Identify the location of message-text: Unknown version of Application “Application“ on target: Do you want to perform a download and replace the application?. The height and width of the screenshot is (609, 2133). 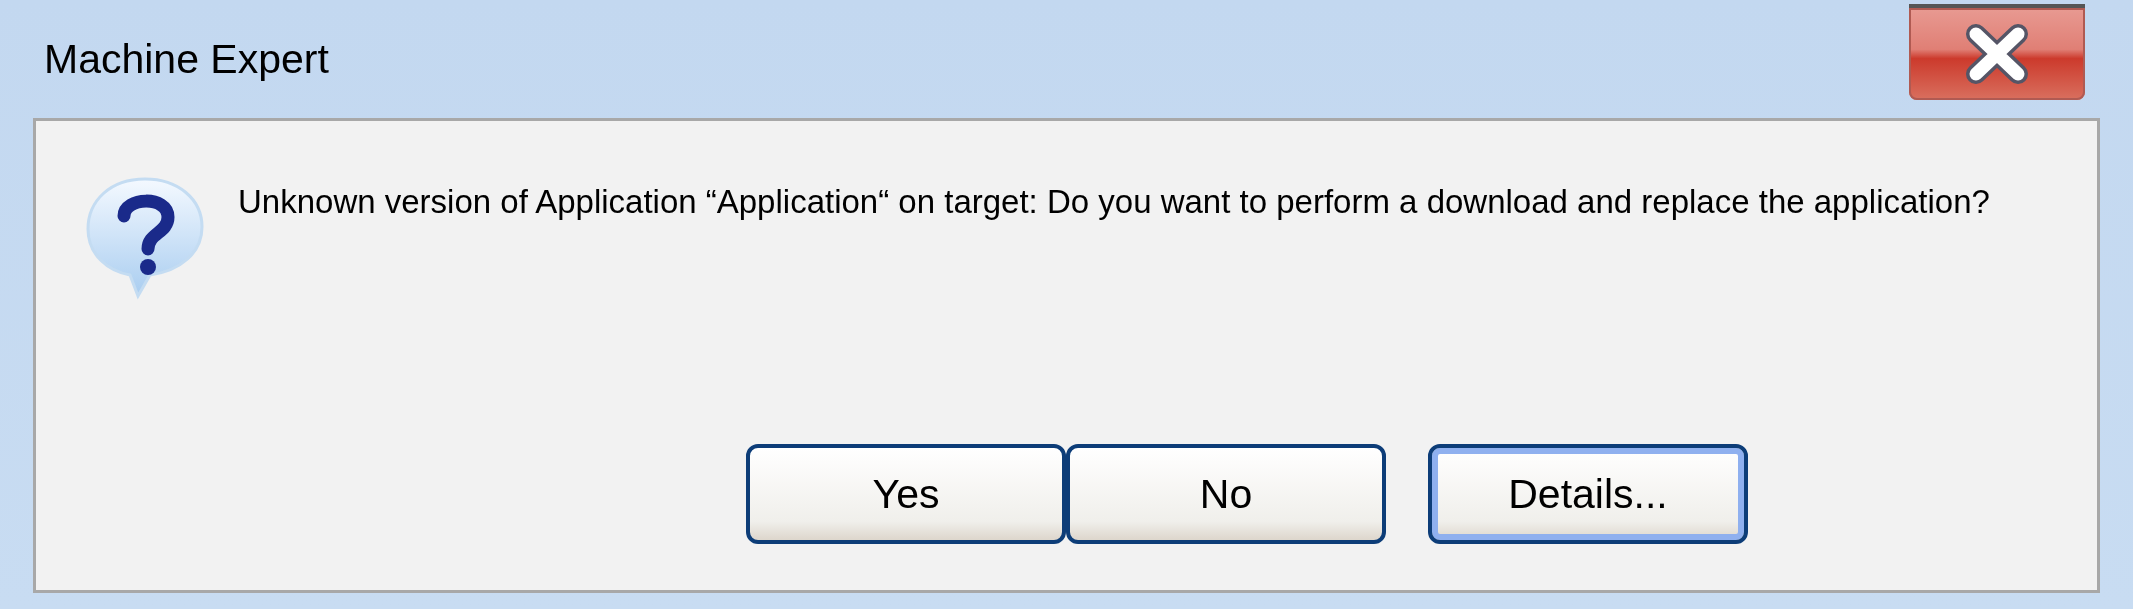
(1114, 202).